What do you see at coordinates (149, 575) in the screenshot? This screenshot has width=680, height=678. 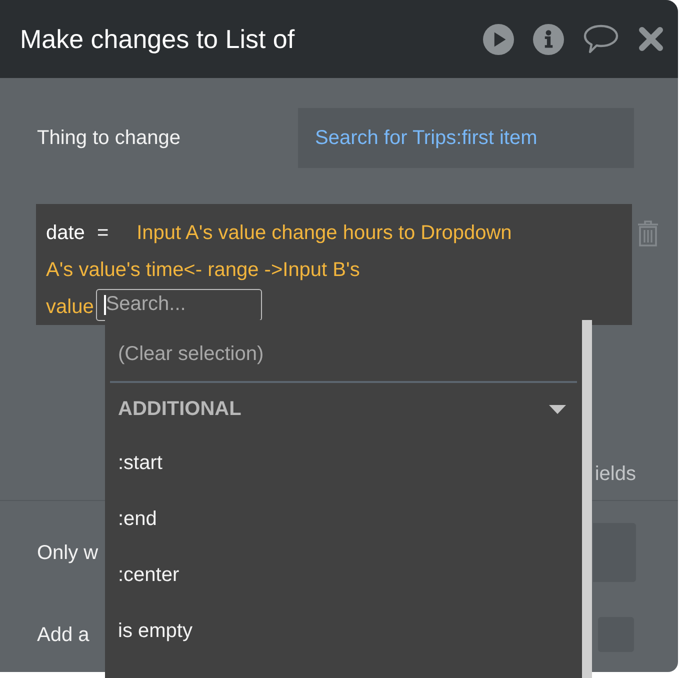 I see `menu-item: :center` at bounding box center [149, 575].